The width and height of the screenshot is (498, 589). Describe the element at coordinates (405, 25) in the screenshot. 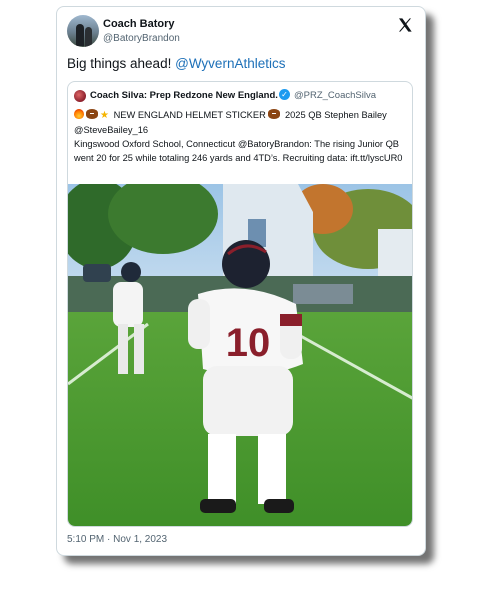

I see `x-logo-icon` at that location.